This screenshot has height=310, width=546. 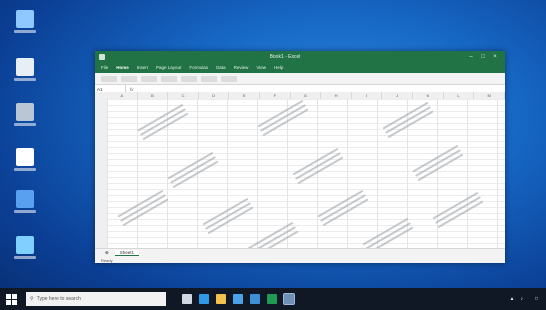 What do you see at coordinates (255, 299) in the screenshot?
I see `mail-icon` at bounding box center [255, 299].